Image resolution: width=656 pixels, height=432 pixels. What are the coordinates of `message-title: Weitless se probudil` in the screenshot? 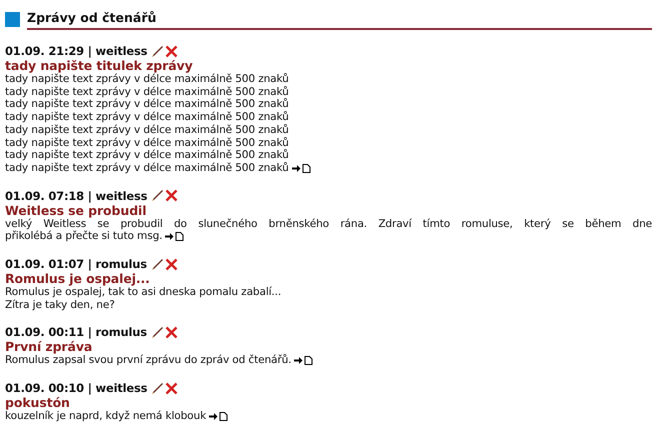 It's located at (76, 210).